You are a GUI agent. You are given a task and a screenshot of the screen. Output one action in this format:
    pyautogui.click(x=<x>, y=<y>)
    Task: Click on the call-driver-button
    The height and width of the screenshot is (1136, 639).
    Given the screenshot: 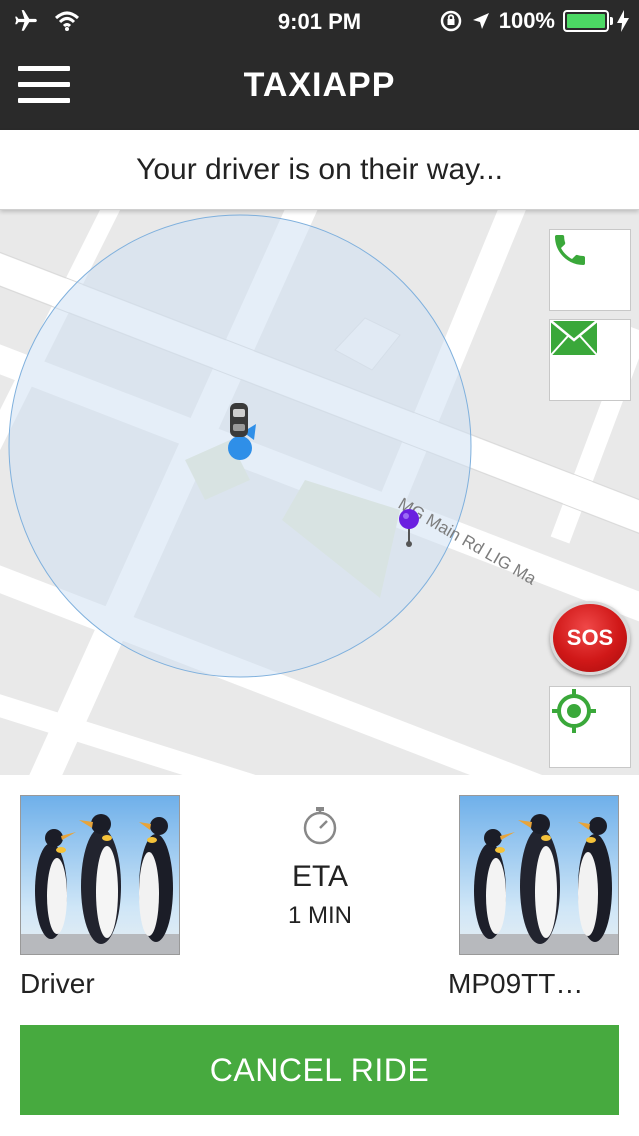 What is the action you would take?
    pyautogui.click(x=590, y=270)
    